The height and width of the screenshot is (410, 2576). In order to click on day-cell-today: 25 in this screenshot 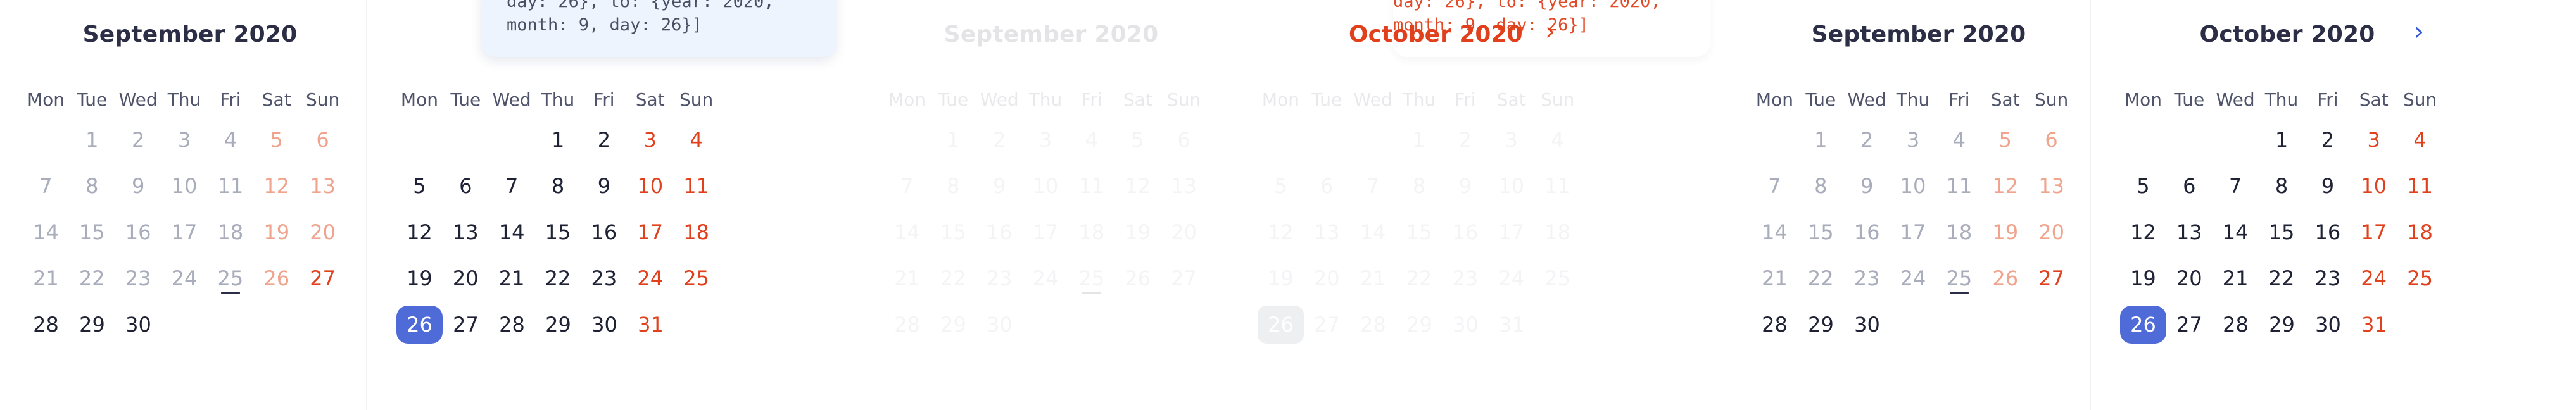, I will do `click(230, 278)`.